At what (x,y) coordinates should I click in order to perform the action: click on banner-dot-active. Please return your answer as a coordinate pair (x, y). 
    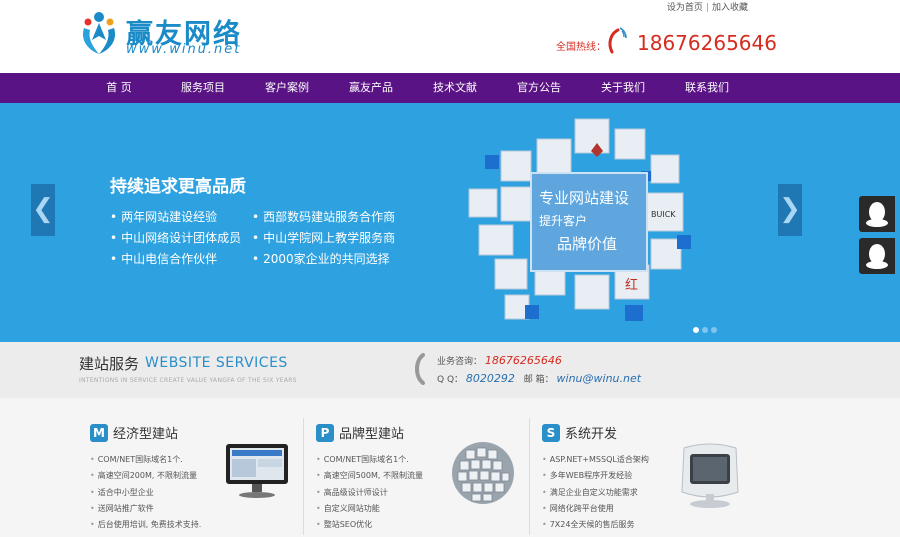
    Looking at the image, I should click on (696, 330).